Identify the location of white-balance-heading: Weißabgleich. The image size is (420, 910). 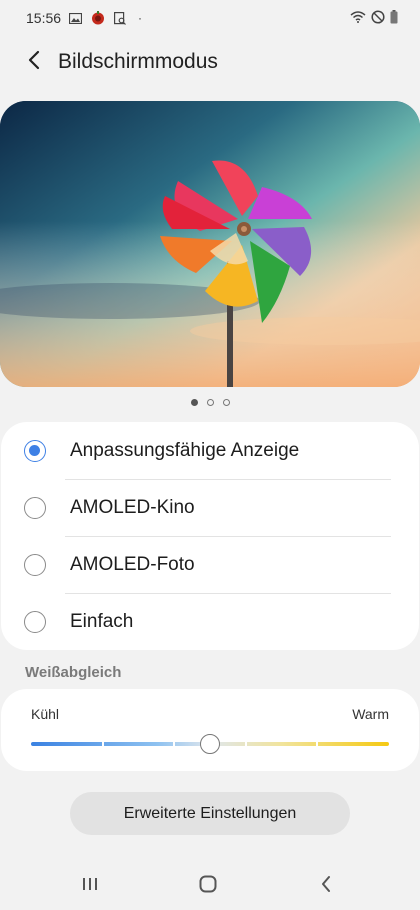
(73, 672).